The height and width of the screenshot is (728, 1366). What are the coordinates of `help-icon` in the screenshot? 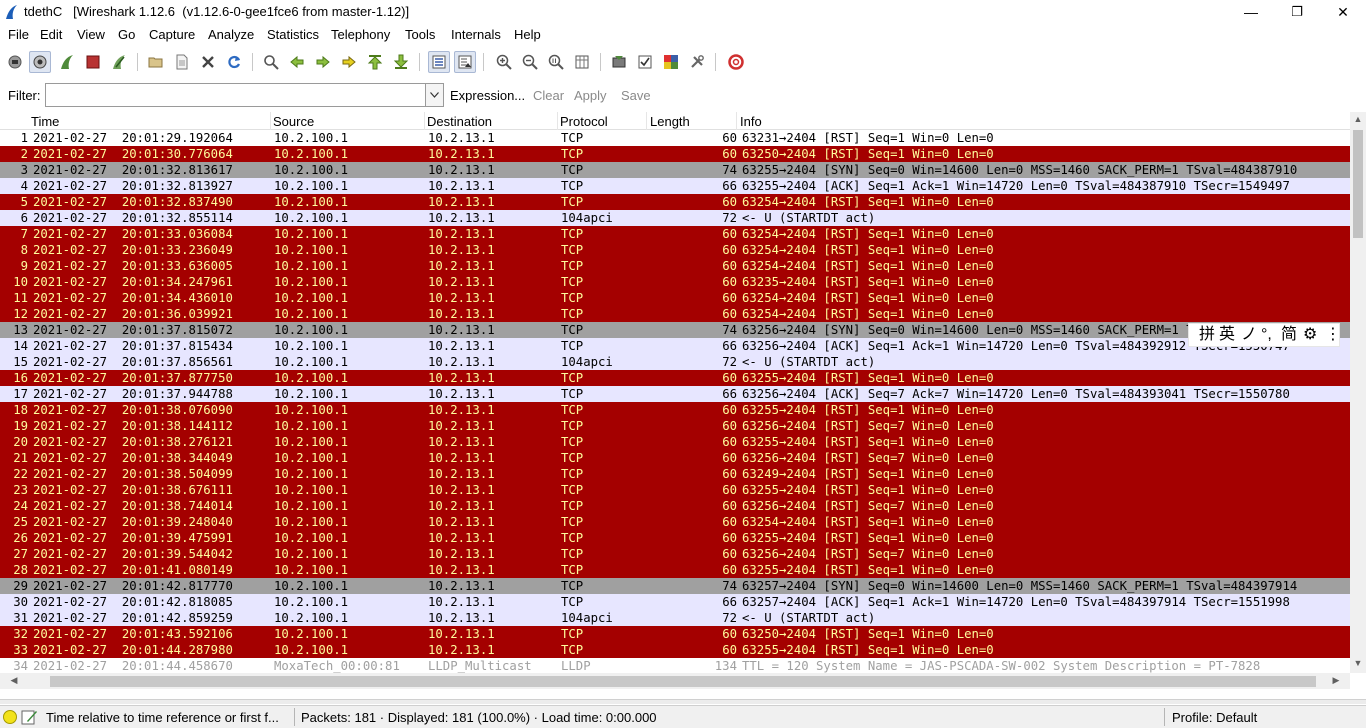 It's located at (736, 62).